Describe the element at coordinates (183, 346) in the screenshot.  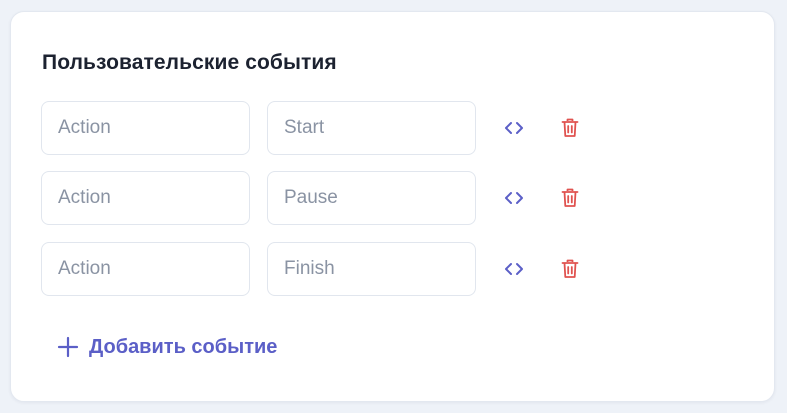
I see `add-event-label: Добавить событие` at that location.